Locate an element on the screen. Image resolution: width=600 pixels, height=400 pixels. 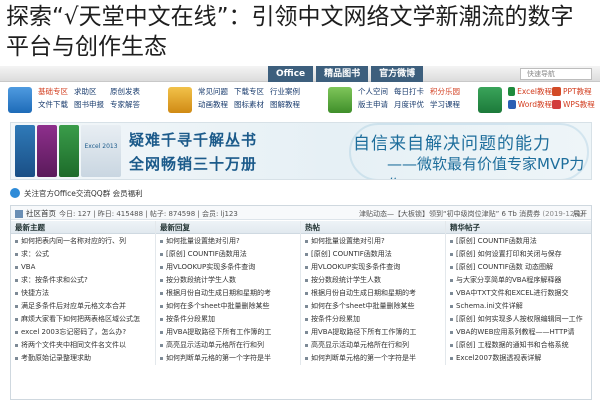
nav-icon-material: 图标素材 is located at coordinates (252, 104).